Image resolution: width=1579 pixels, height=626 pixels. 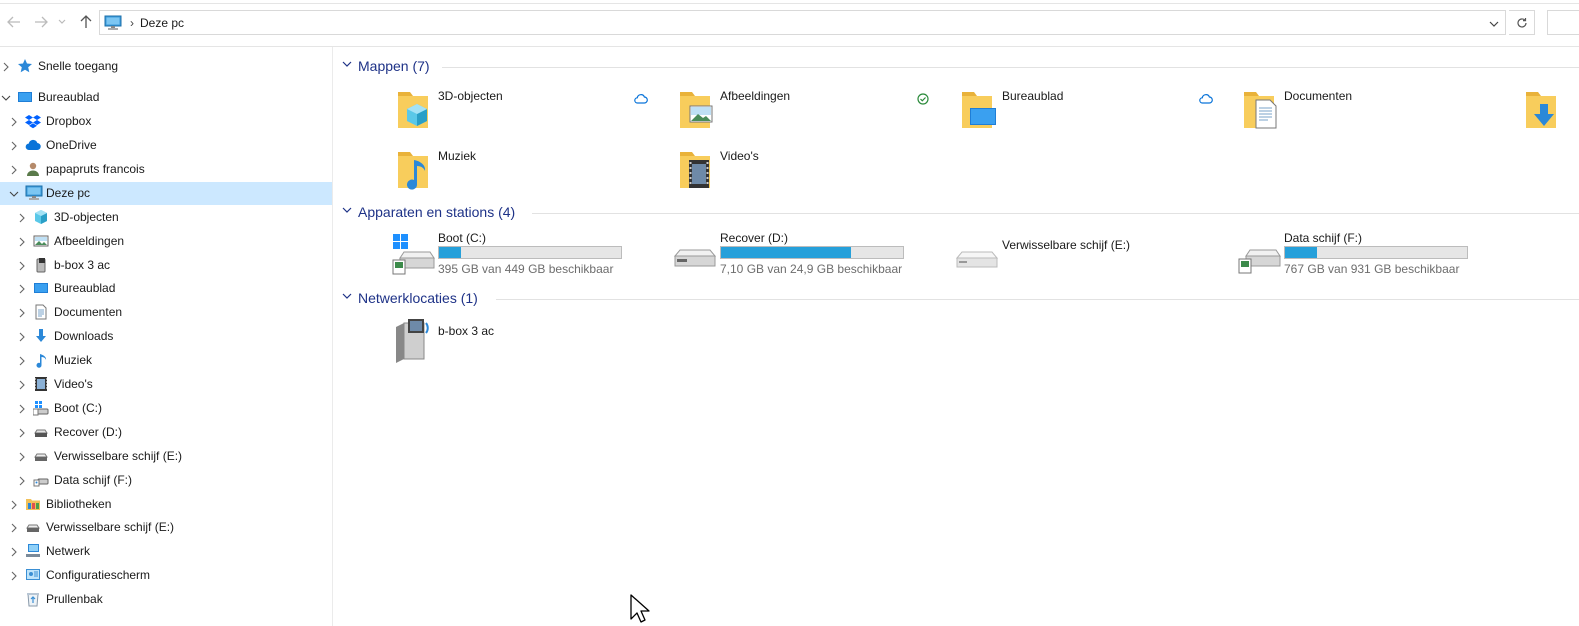 What do you see at coordinates (68, 193) in the screenshot?
I see `nav-item-label: Deze pc` at bounding box center [68, 193].